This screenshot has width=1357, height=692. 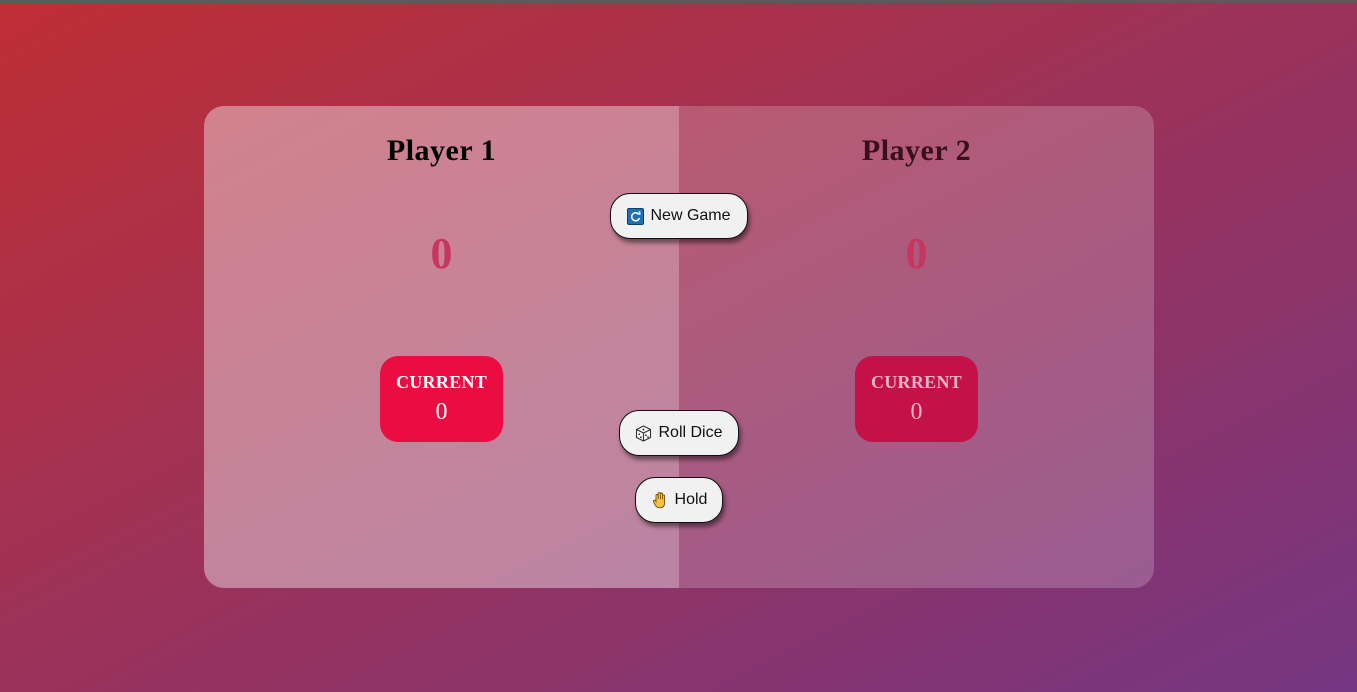 I want to click on roll-dice-label: Roll Dice, so click(x=690, y=432).